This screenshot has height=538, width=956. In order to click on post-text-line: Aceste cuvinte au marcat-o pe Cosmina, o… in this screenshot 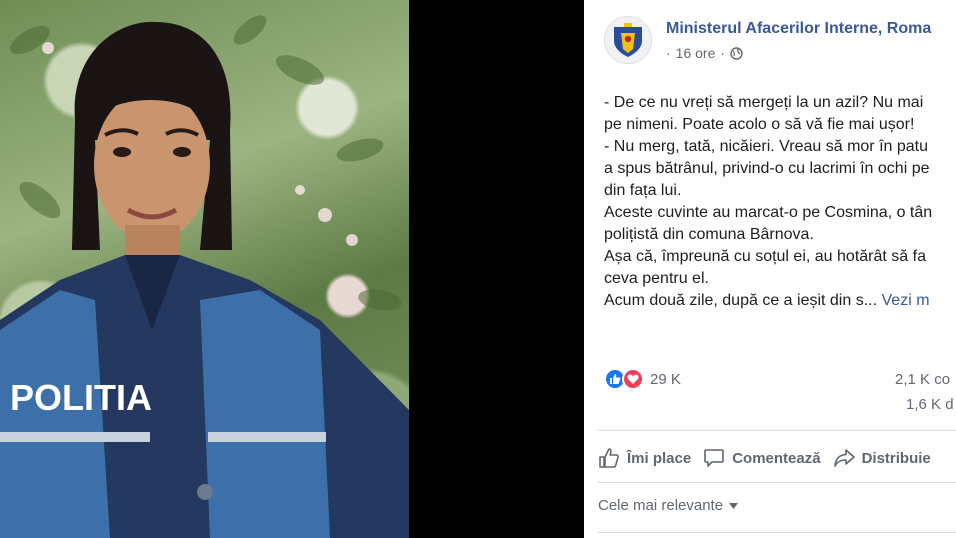, I will do `click(768, 212)`.